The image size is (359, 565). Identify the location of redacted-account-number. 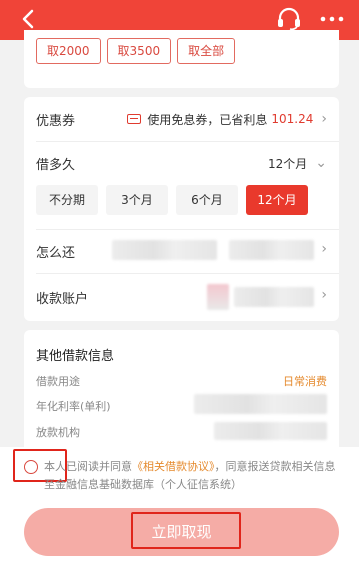
(274, 297).